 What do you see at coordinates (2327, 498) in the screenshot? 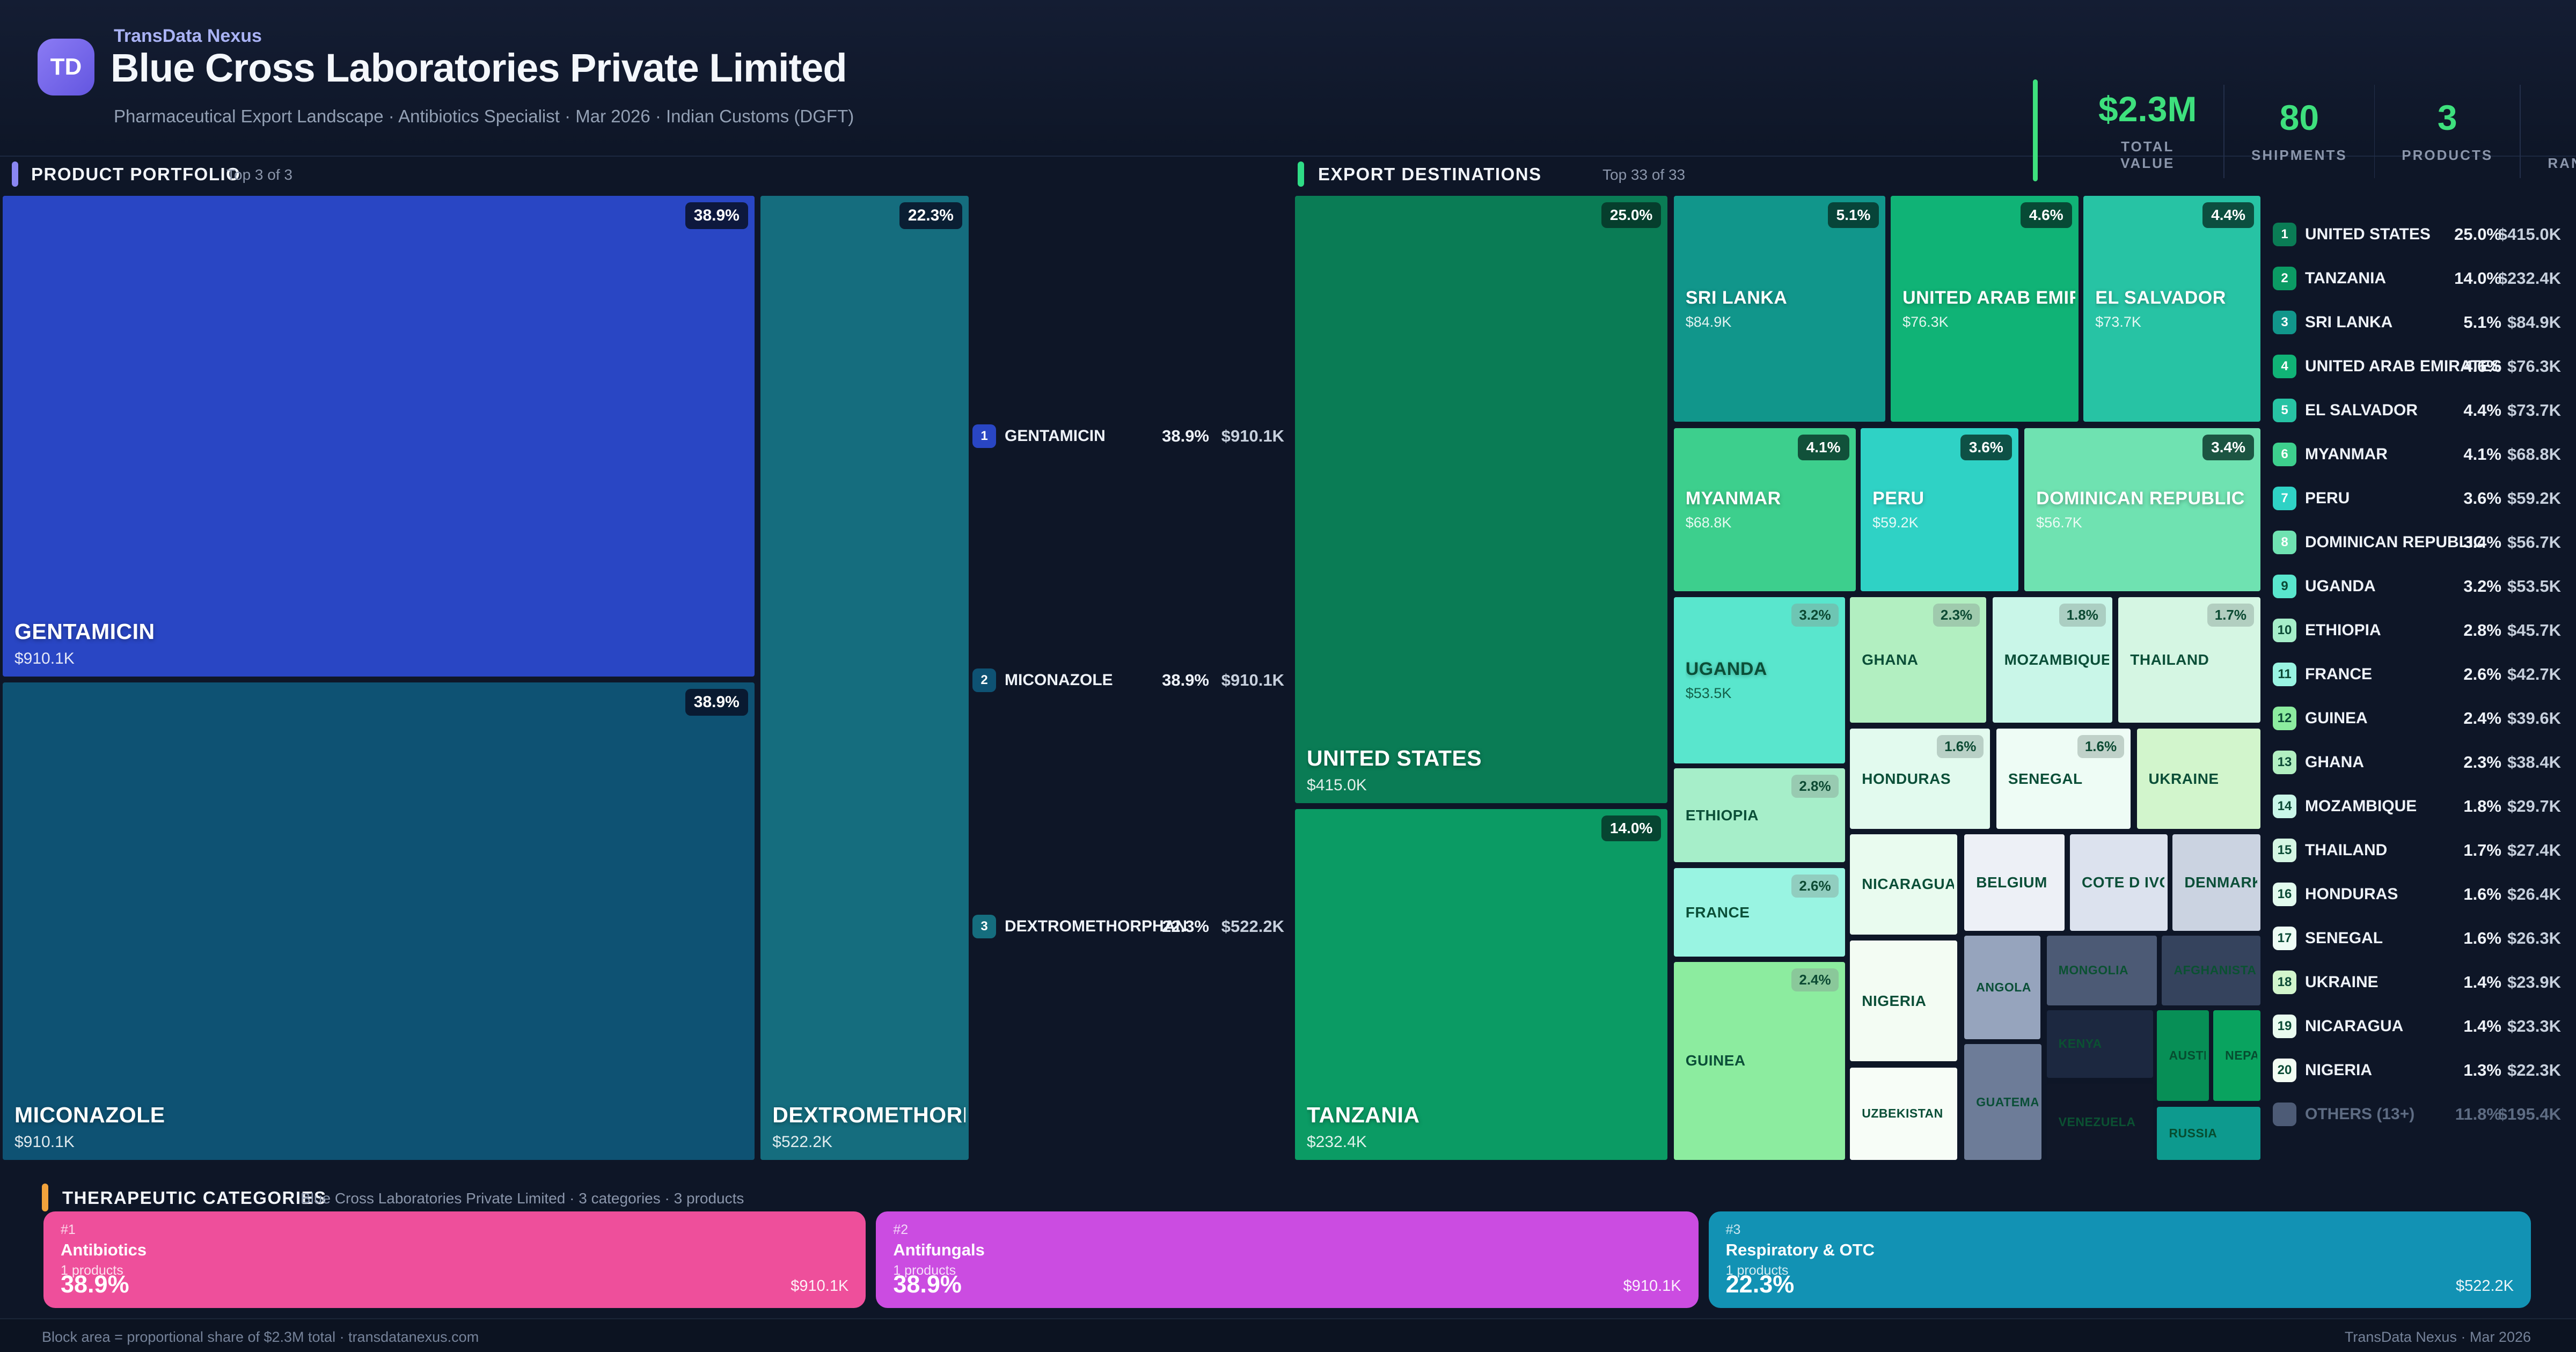
I see `list-country-name: PERU` at bounding box center [2327, 498].